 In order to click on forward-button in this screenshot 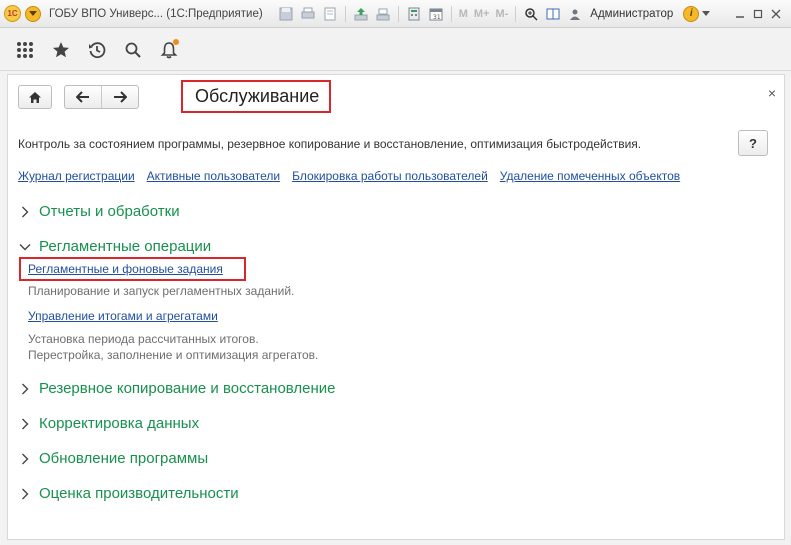, I will do `click(120, 97)`.